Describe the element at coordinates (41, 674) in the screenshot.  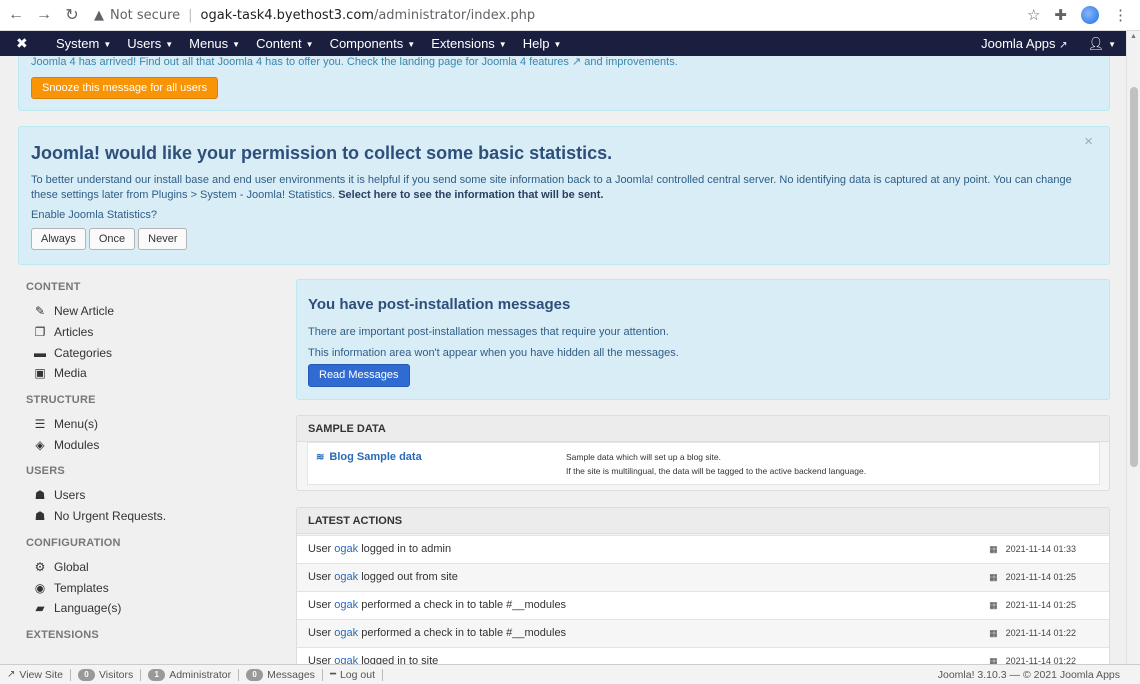
I see `view-site-label: View Site` at that location.